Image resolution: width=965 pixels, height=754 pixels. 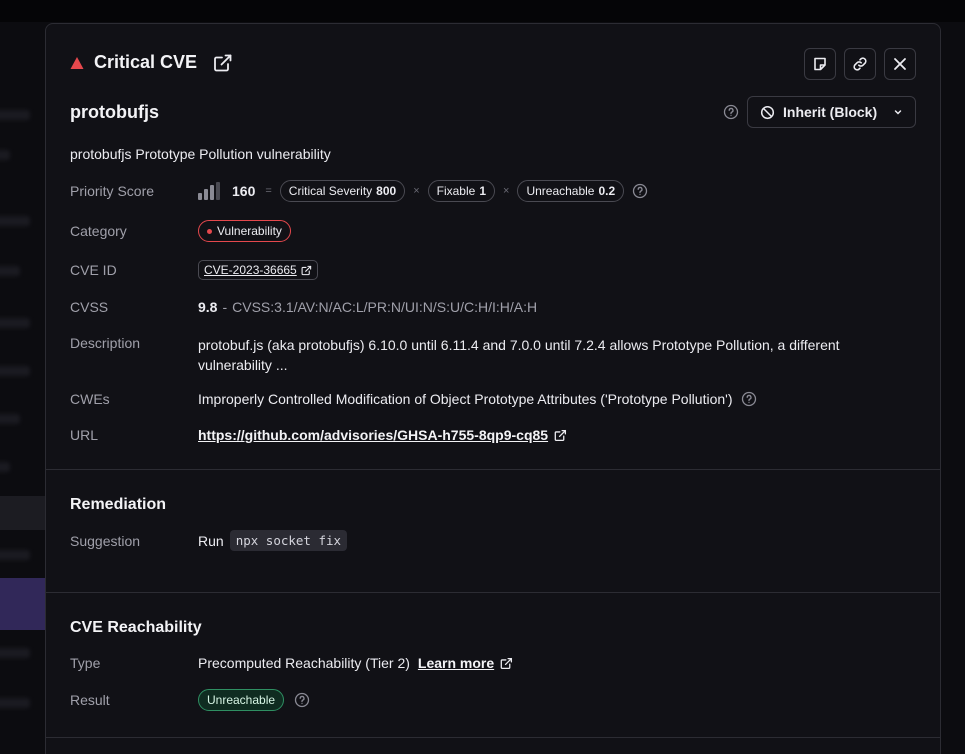 What do you see at coordinates (209, 191) in the screenshot?
I see `signal-bars-icon` at bounding box center [209, 191].